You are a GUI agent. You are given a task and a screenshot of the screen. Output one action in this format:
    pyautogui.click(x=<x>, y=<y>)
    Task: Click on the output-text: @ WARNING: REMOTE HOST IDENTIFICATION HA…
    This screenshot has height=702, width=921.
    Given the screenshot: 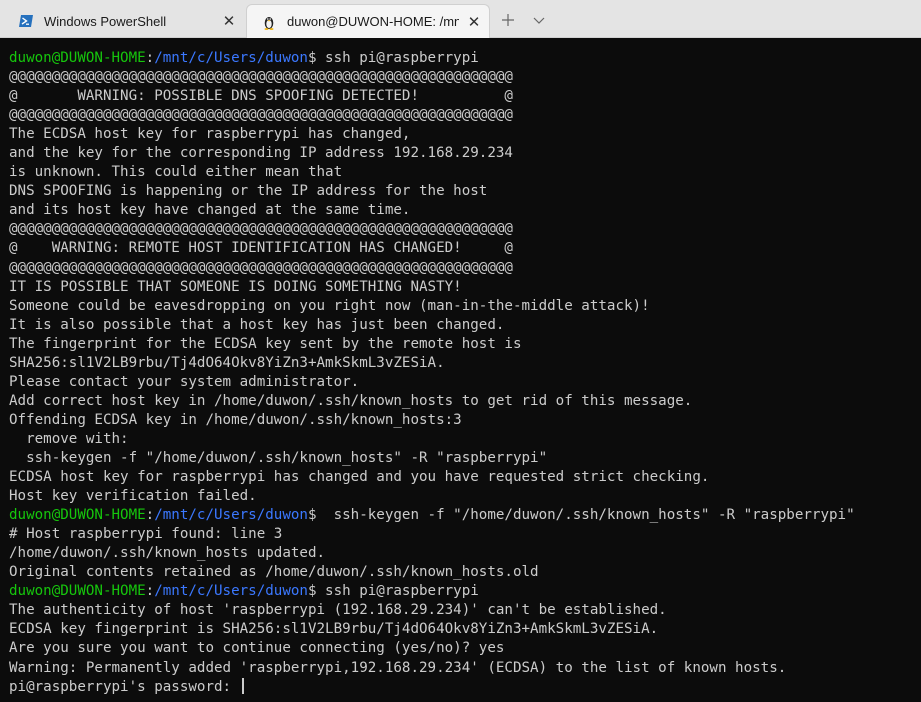 What is the action you would take?
    pyautogui.click(x=261, y=248)
    